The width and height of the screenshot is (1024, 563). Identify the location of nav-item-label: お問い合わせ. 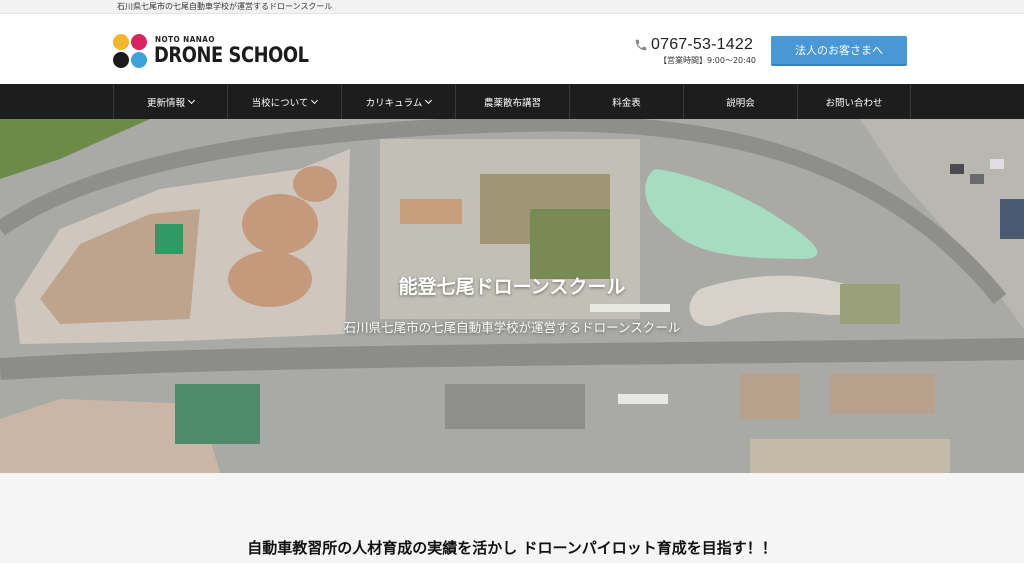
(854, 103).